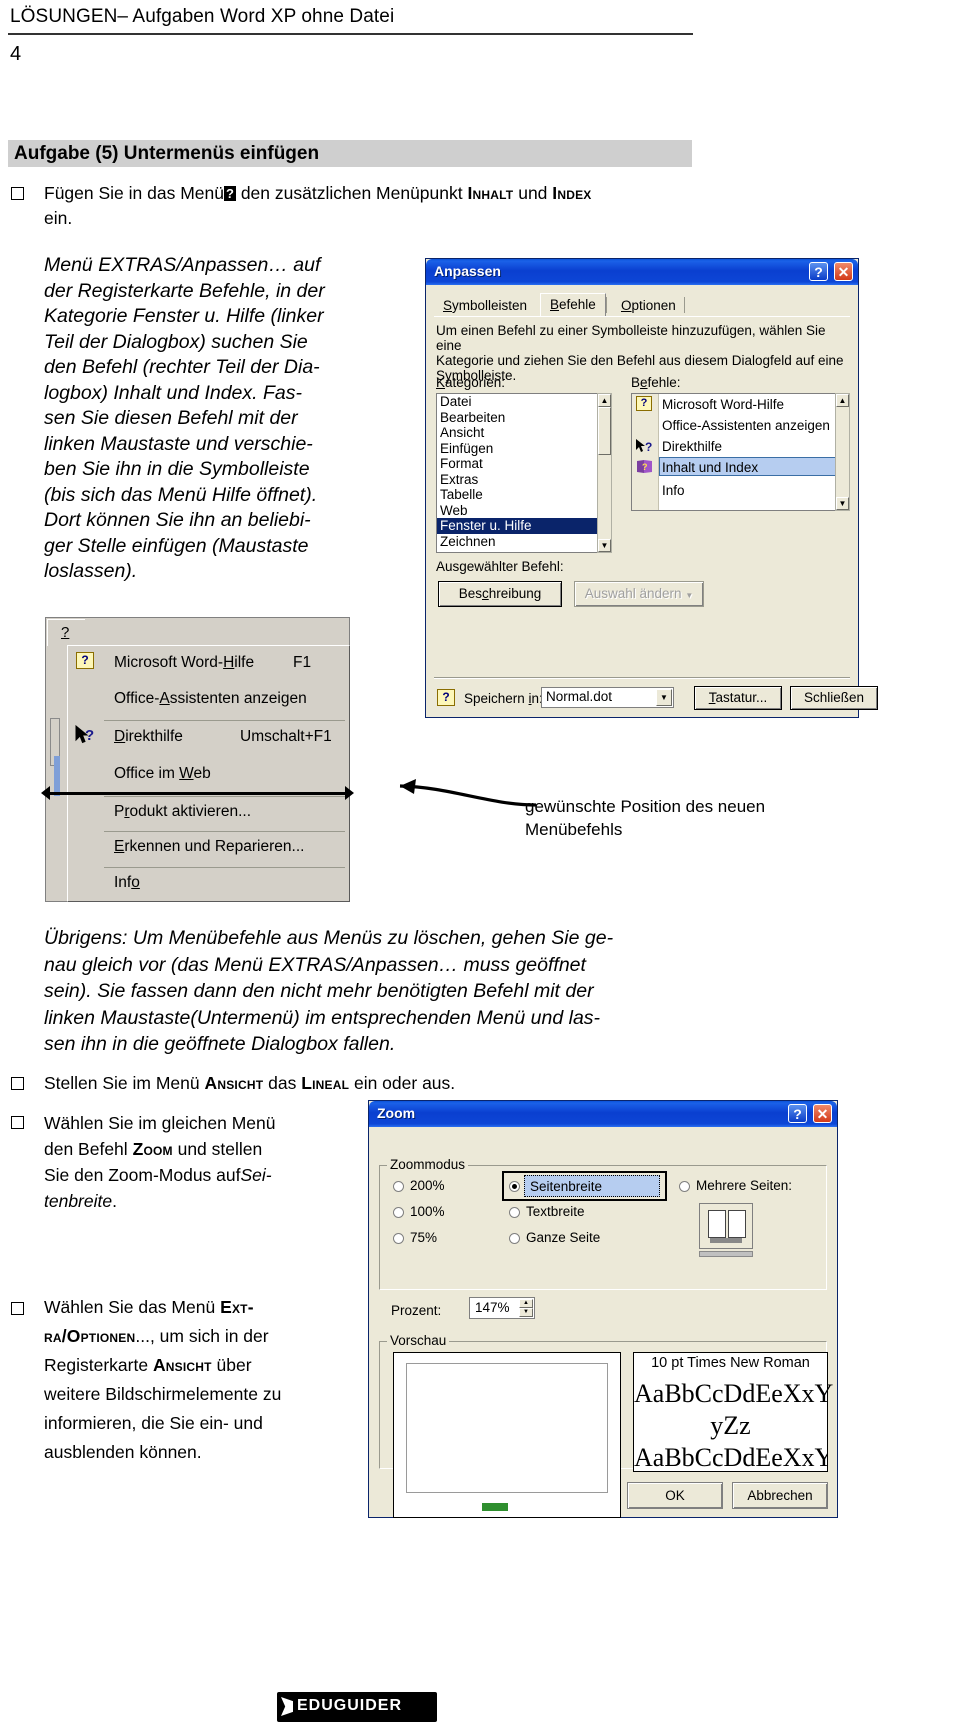 The width and height of the screenshot is (960, 1736). I want to click on task-1-part-c: und, so click(533, 193).